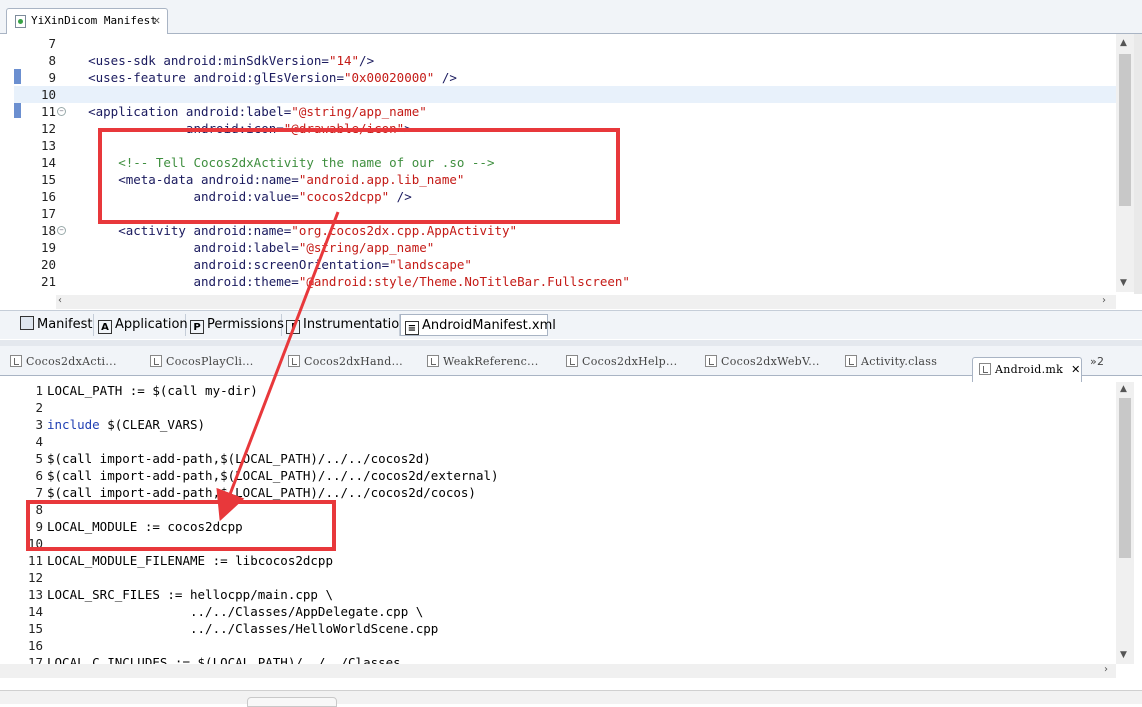  What do you see at coordinates (245, 324) in the screenshot?
I see `page-tab-label: Permissions` at bounding box center [245, 324].